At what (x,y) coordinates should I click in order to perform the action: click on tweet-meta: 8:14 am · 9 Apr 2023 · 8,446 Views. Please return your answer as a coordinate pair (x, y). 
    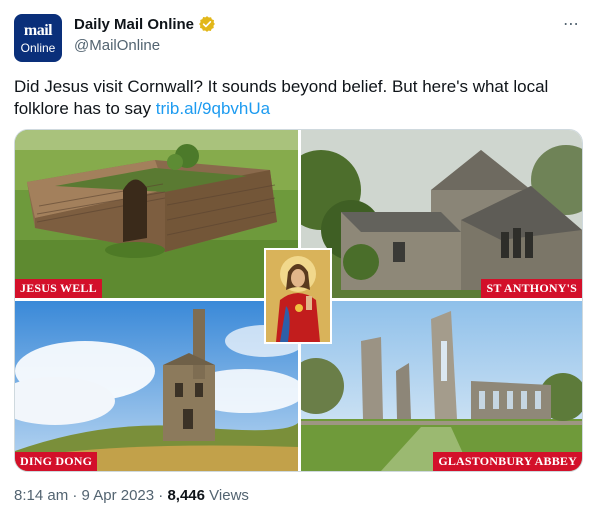
    Looking at the image, I should click on (131, 495).